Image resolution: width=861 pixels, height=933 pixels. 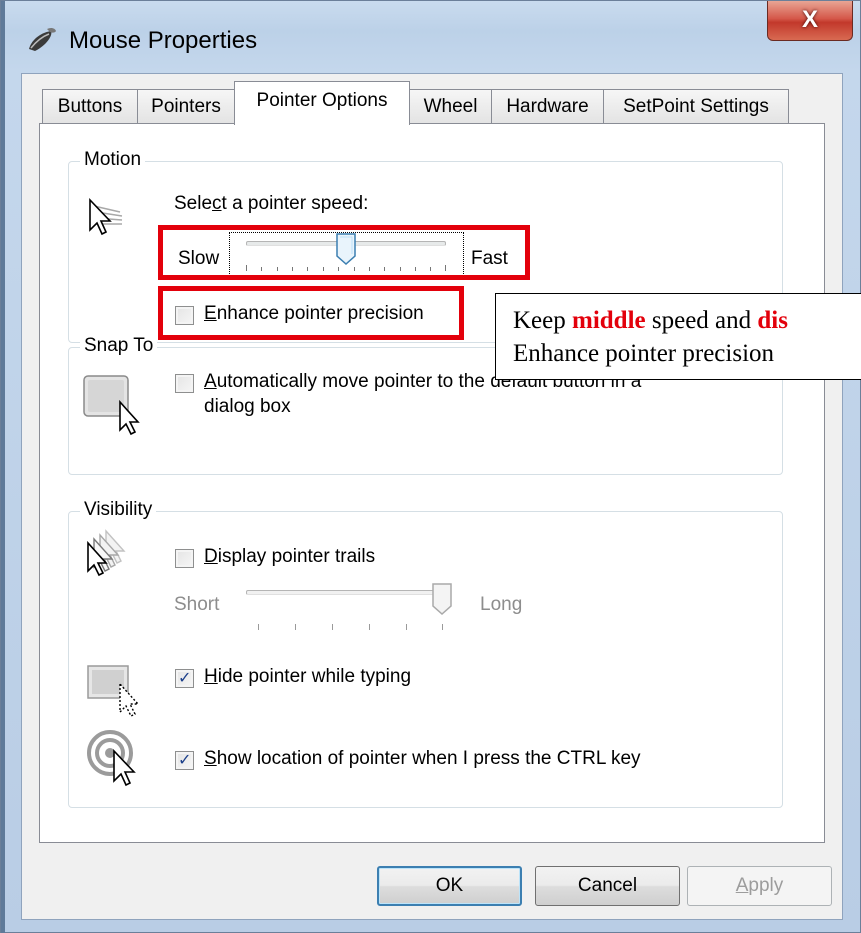 I want to click on trails-slider-track, so click(x=348, y=592).